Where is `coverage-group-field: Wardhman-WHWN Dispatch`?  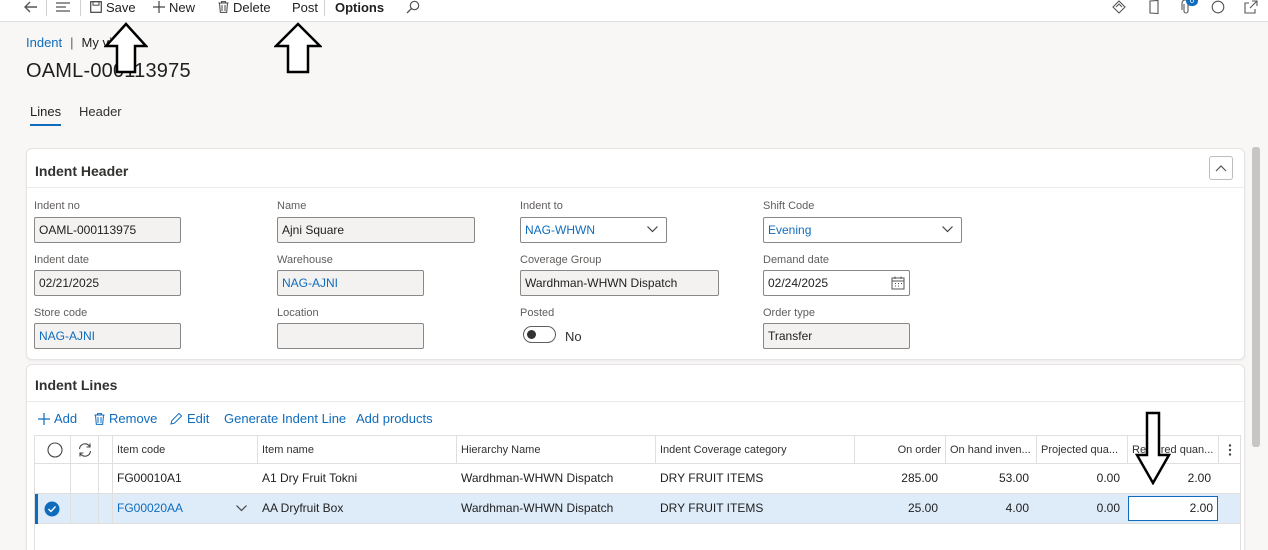
coverage-group-field: Wardhman-WHWN Dispatch is located at coordinates (619, 283).